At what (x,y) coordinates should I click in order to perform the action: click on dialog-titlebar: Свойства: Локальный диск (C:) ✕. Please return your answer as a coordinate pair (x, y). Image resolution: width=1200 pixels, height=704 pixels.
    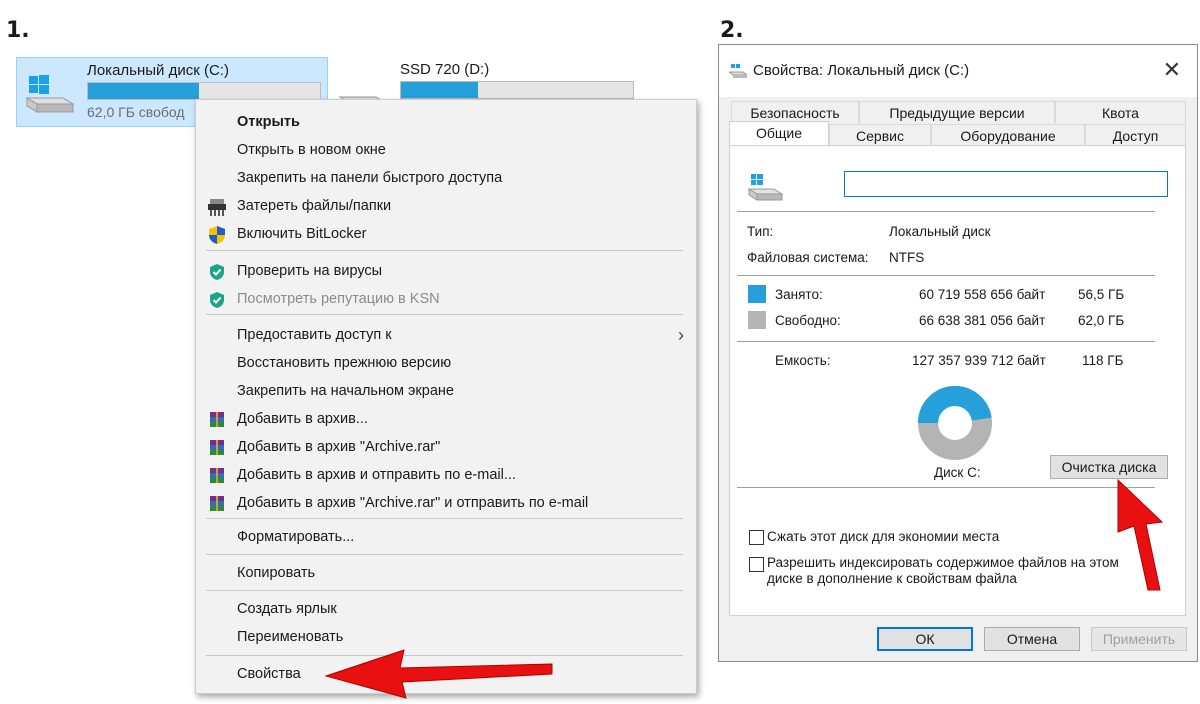
    Looking at the image, I should click on (958, 71).